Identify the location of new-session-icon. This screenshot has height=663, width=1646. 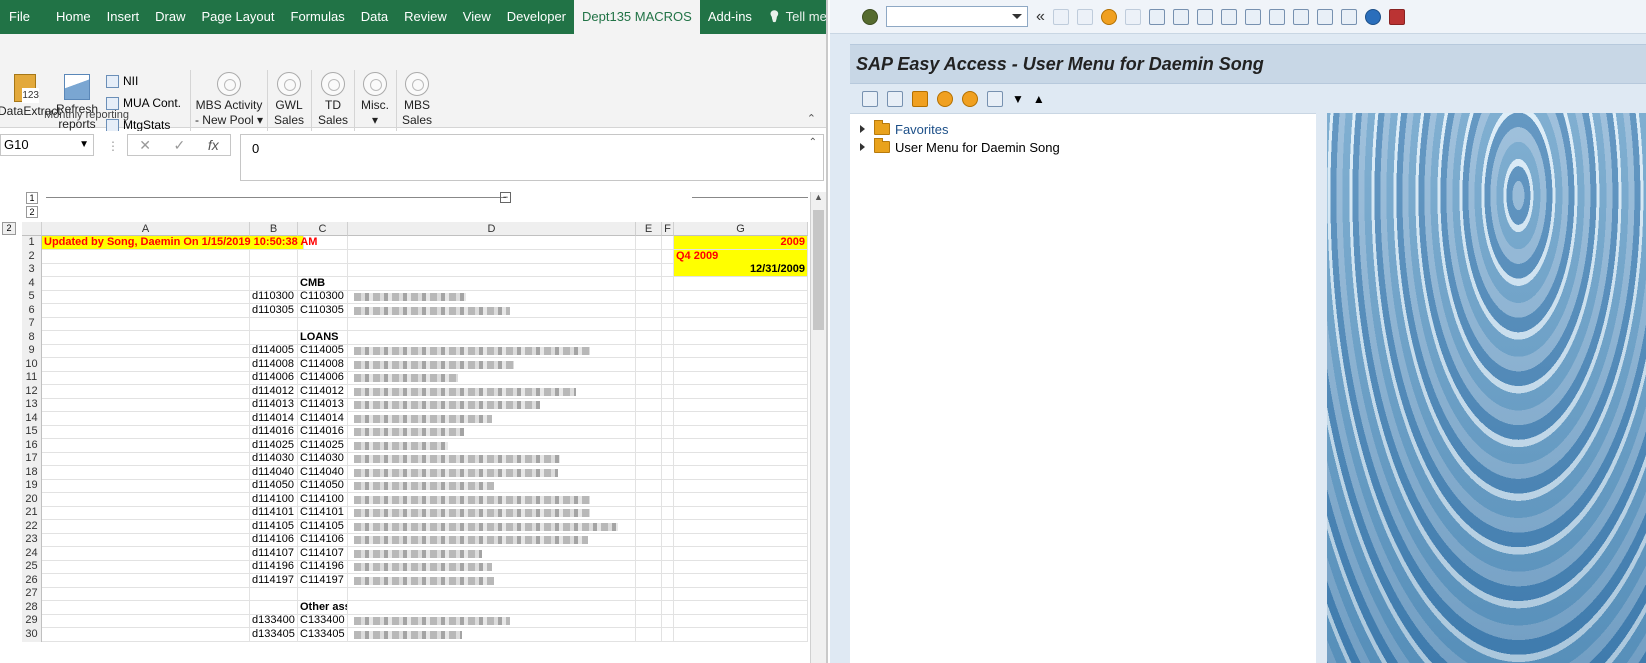
(1324, 16).